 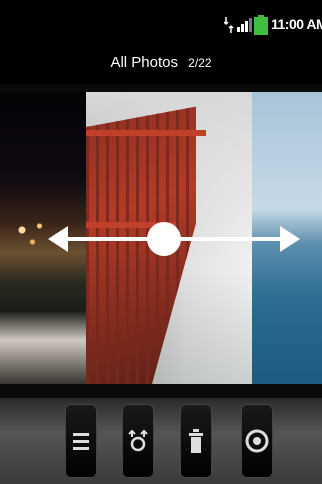 What do you see at coordinates (244, 25) in the screenshot?
I see `signal-icon` at bounding box center [244, 25].